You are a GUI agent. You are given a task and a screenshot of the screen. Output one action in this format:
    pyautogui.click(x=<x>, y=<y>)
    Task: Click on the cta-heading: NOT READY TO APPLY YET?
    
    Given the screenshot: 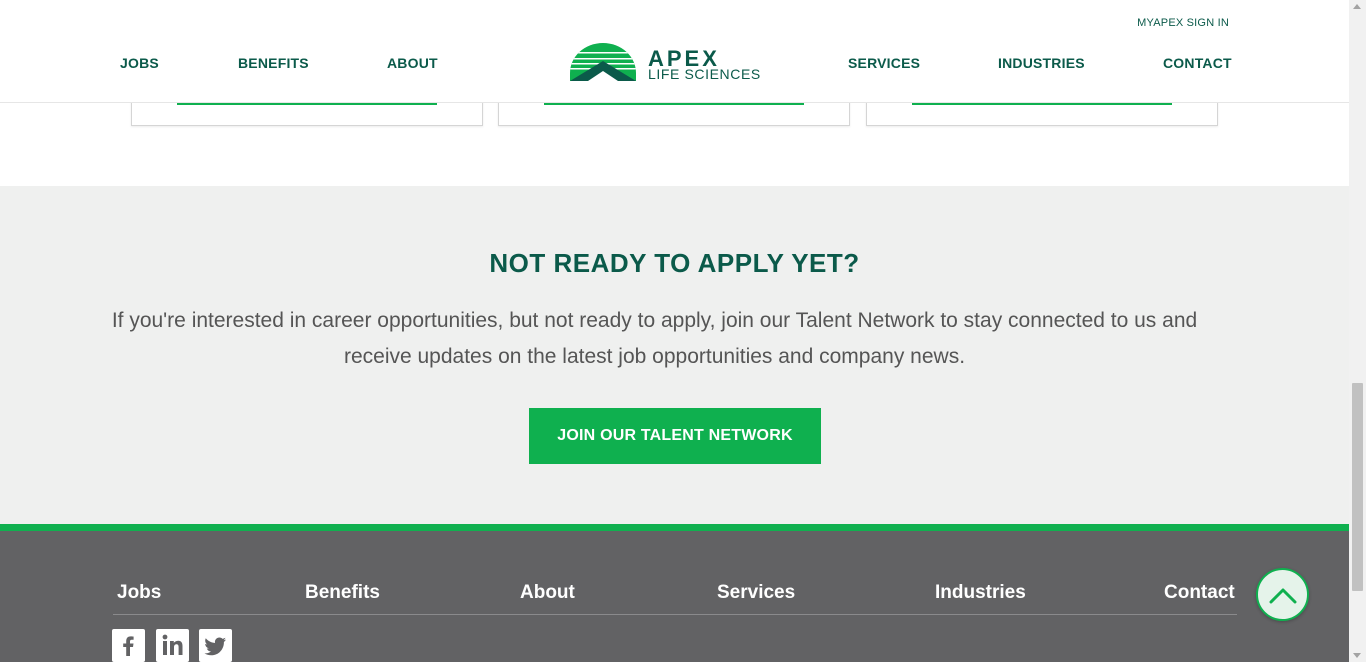 What is the action you would take?
    pyautogui.click(x=674, y=263)
    